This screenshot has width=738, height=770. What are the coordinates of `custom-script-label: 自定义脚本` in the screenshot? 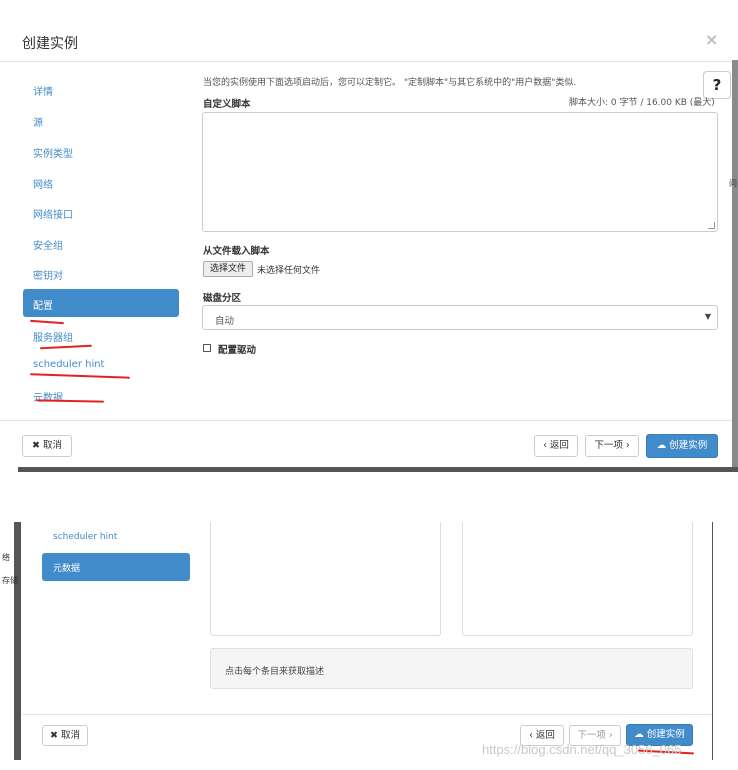 It's located at (227, 104).